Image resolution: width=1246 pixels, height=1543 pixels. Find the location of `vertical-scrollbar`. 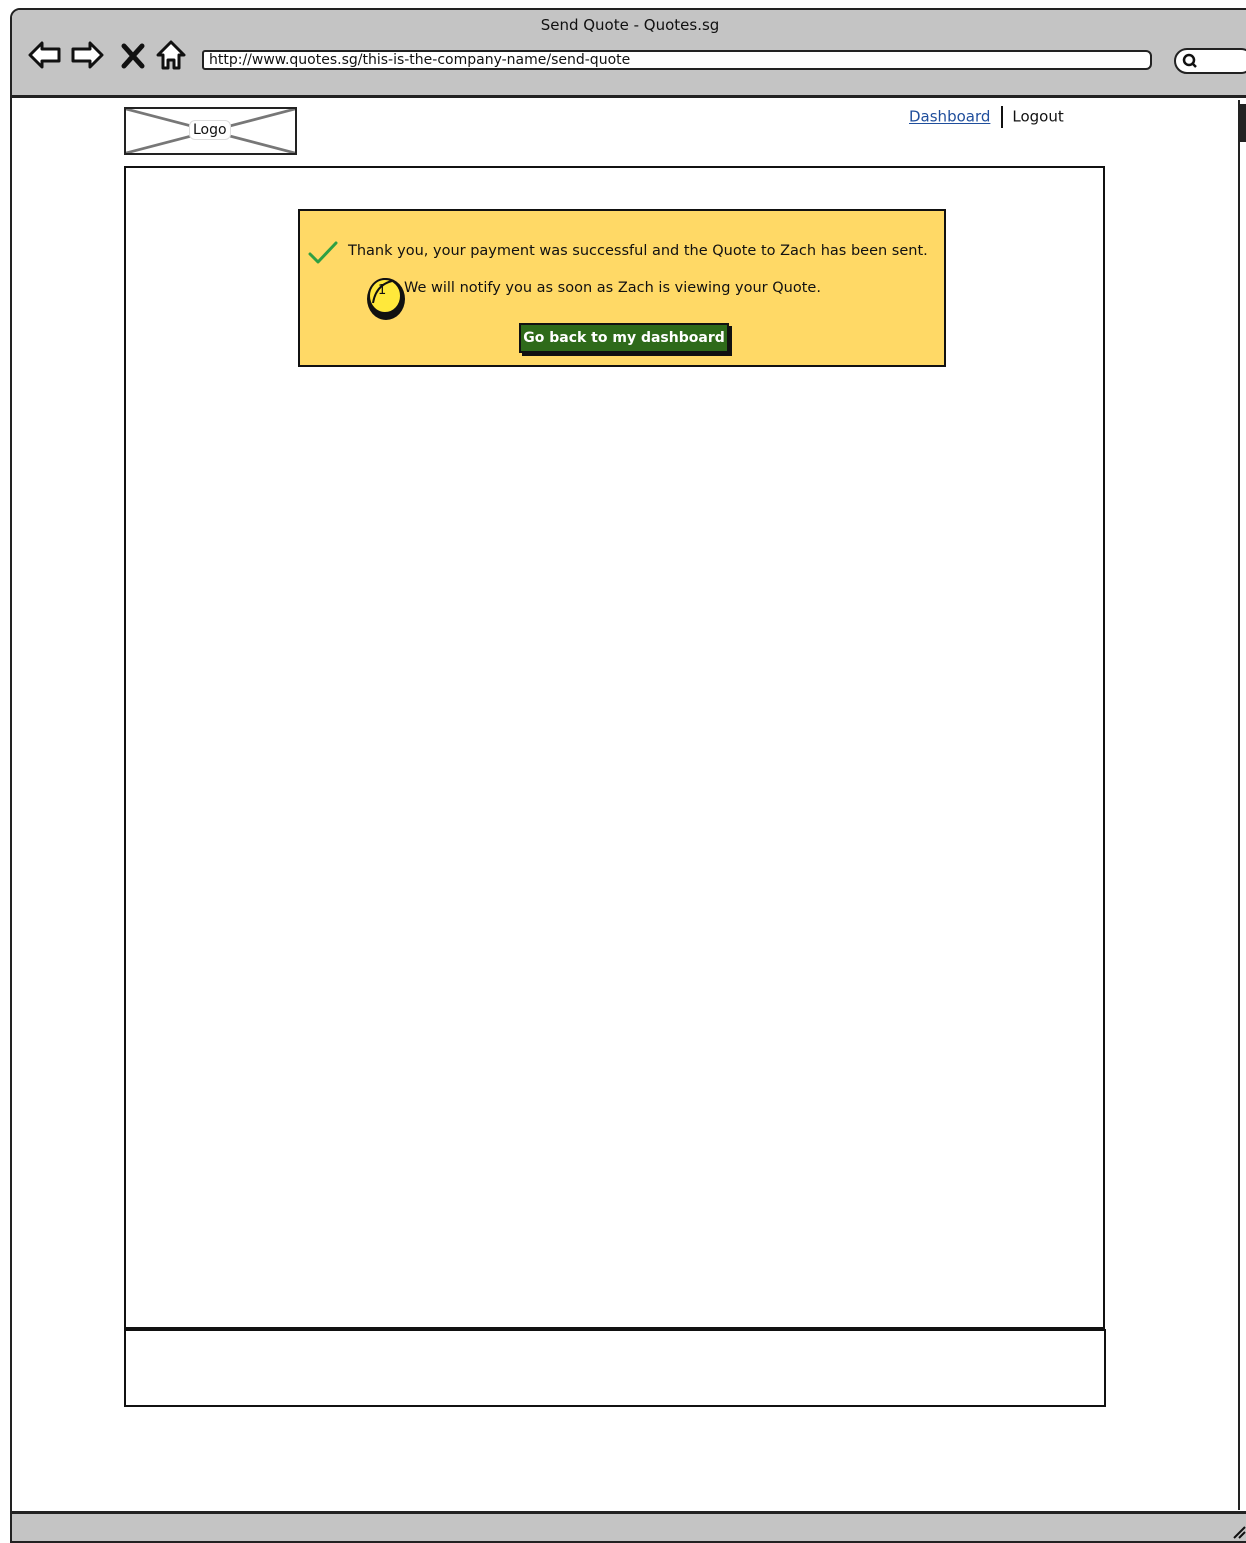

vertical-scrollbar is located at coordinates (1242, 805).